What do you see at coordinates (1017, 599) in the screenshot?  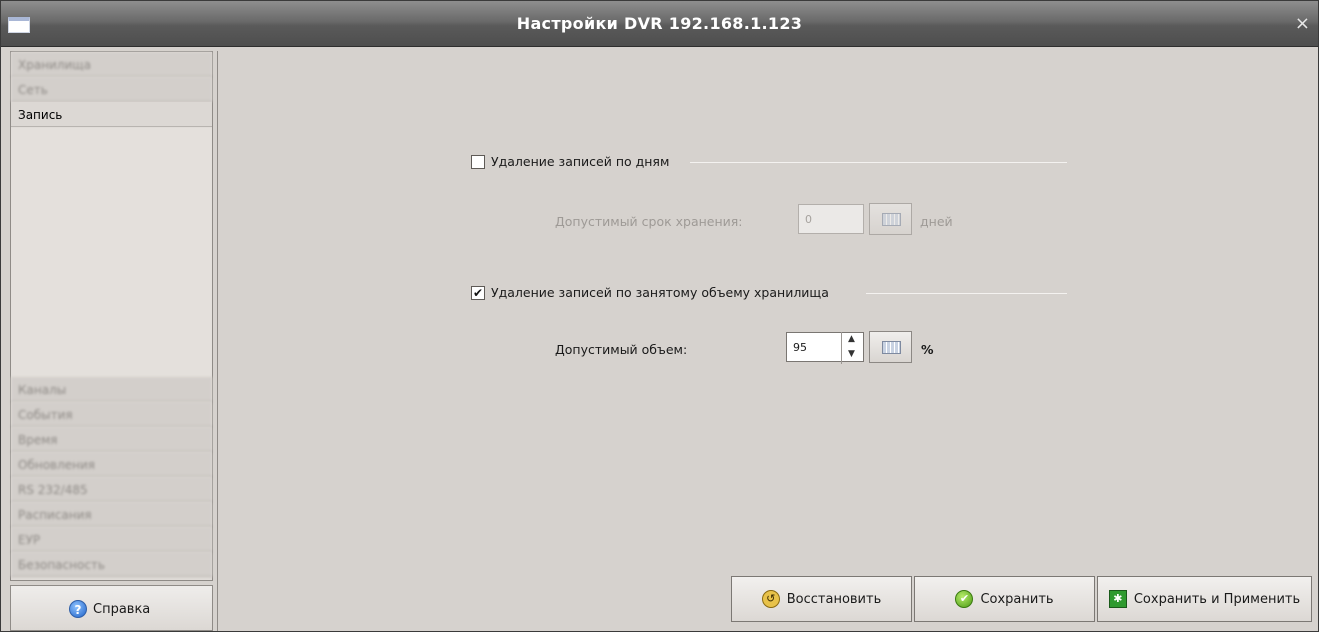 I see `save-label: Сохранить` at bounding box center [1017, 599].